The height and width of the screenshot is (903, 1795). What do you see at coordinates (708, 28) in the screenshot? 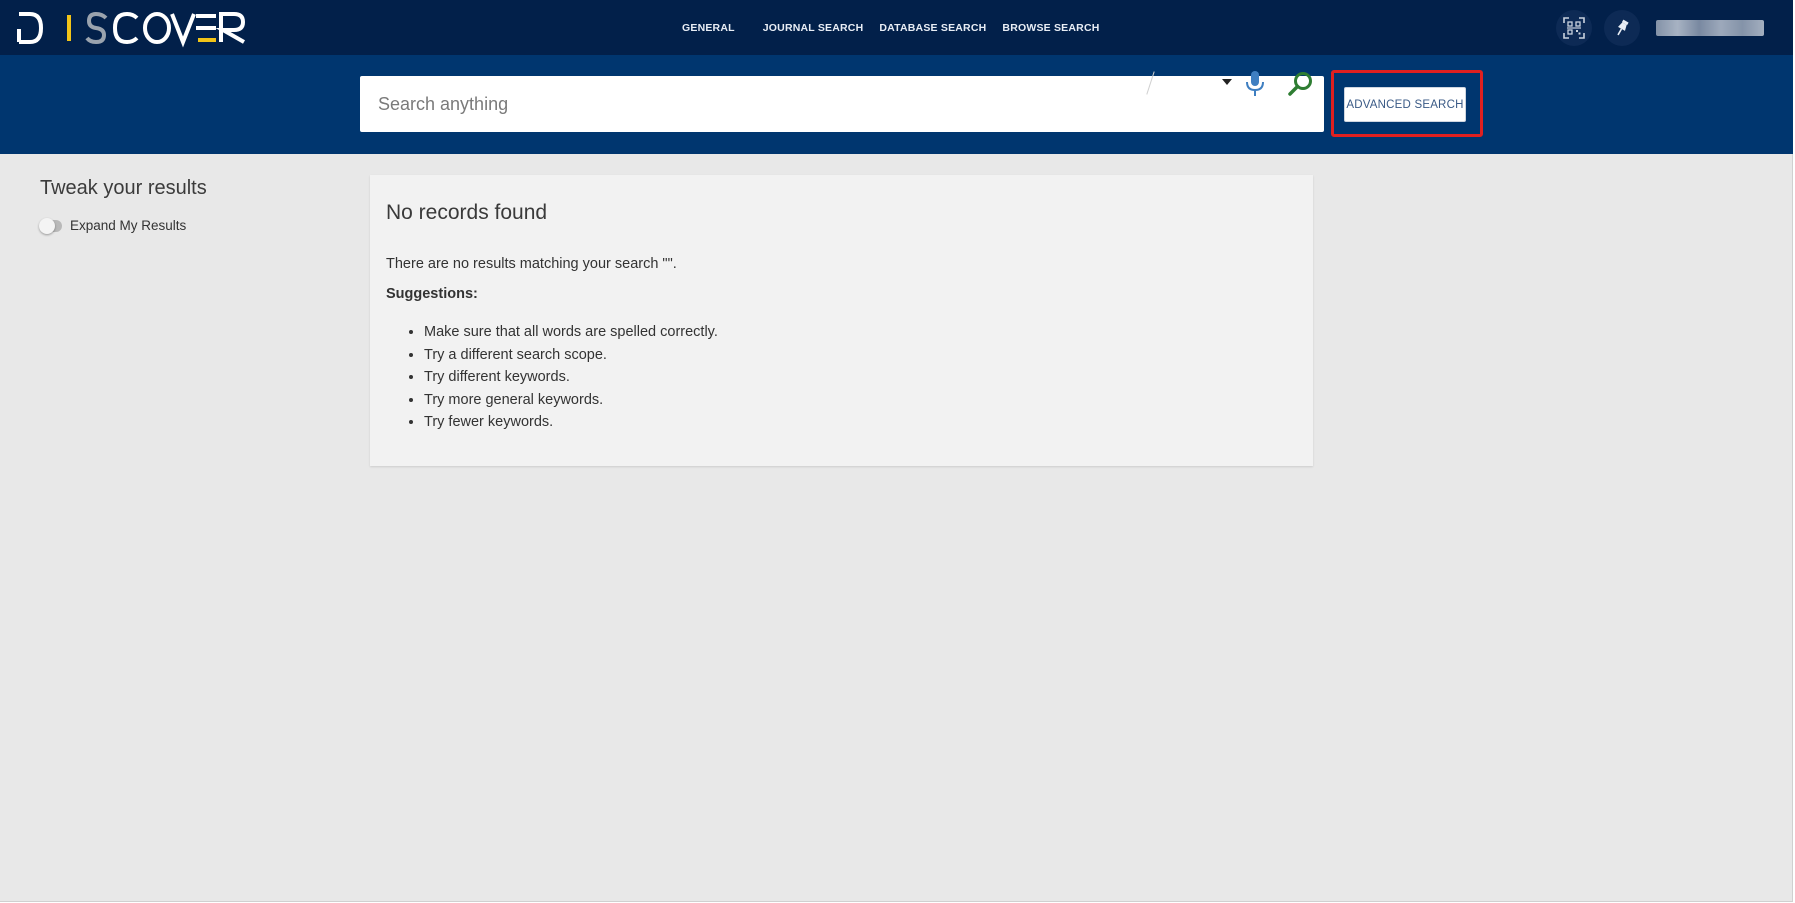
I see `nav-general: GENERAL` at bounding box center [708, 28].